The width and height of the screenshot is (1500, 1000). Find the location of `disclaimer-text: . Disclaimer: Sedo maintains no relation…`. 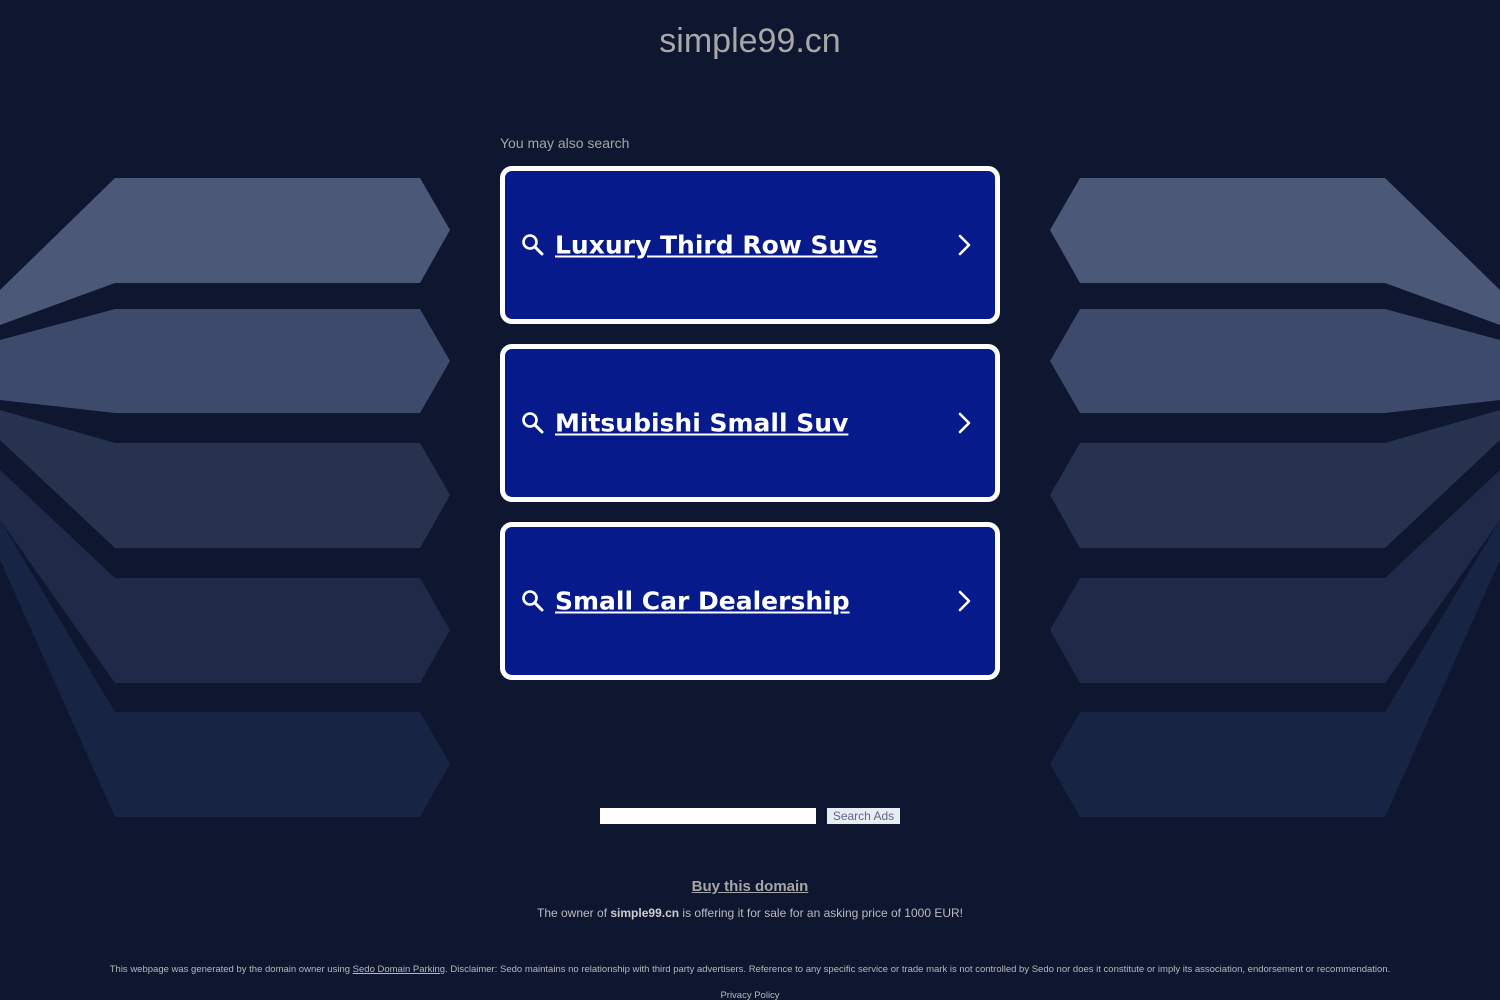

disclaimer-text: . Disclaimer: Sedo maintains no relation… is located at coordinates (918, 969).